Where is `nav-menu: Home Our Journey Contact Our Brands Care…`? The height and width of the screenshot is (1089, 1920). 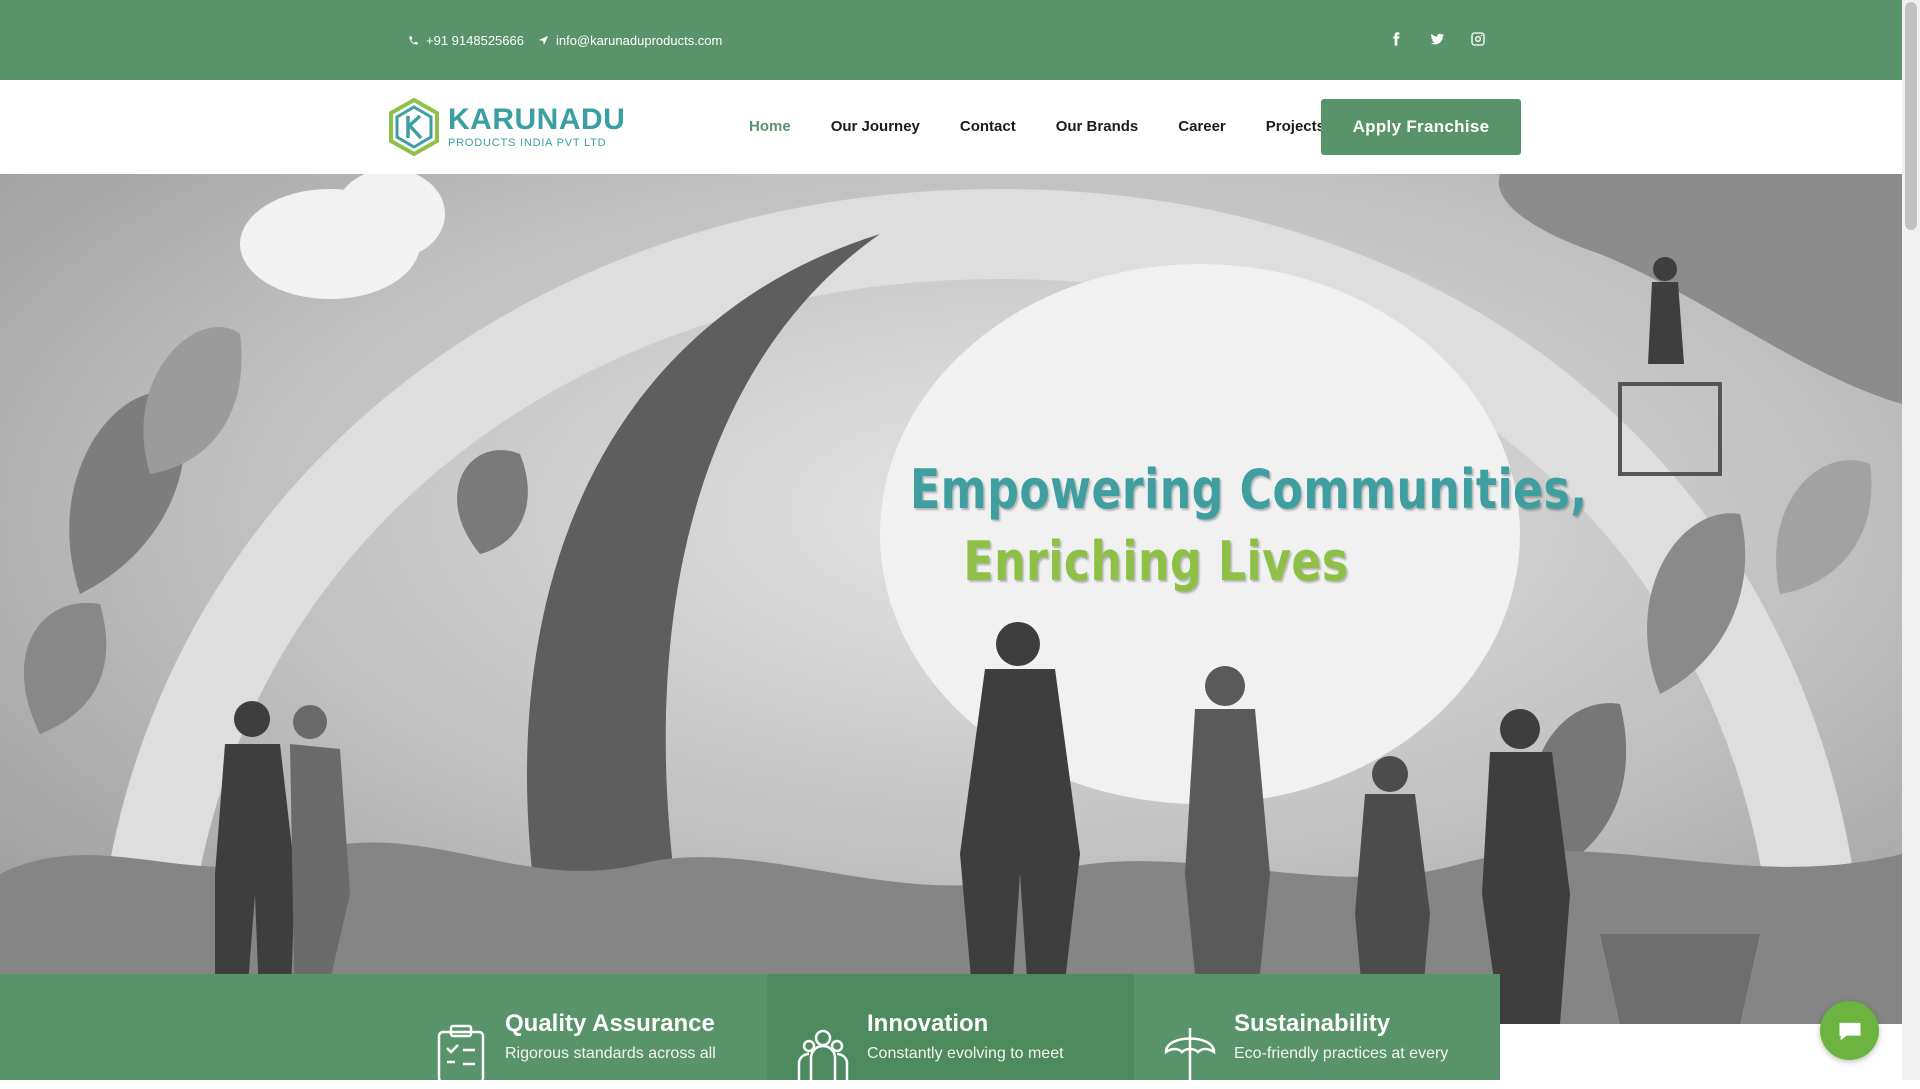 nav-menu: Home Our Journey Contact Our Brands Care… is located at coordinates (1037, 126).